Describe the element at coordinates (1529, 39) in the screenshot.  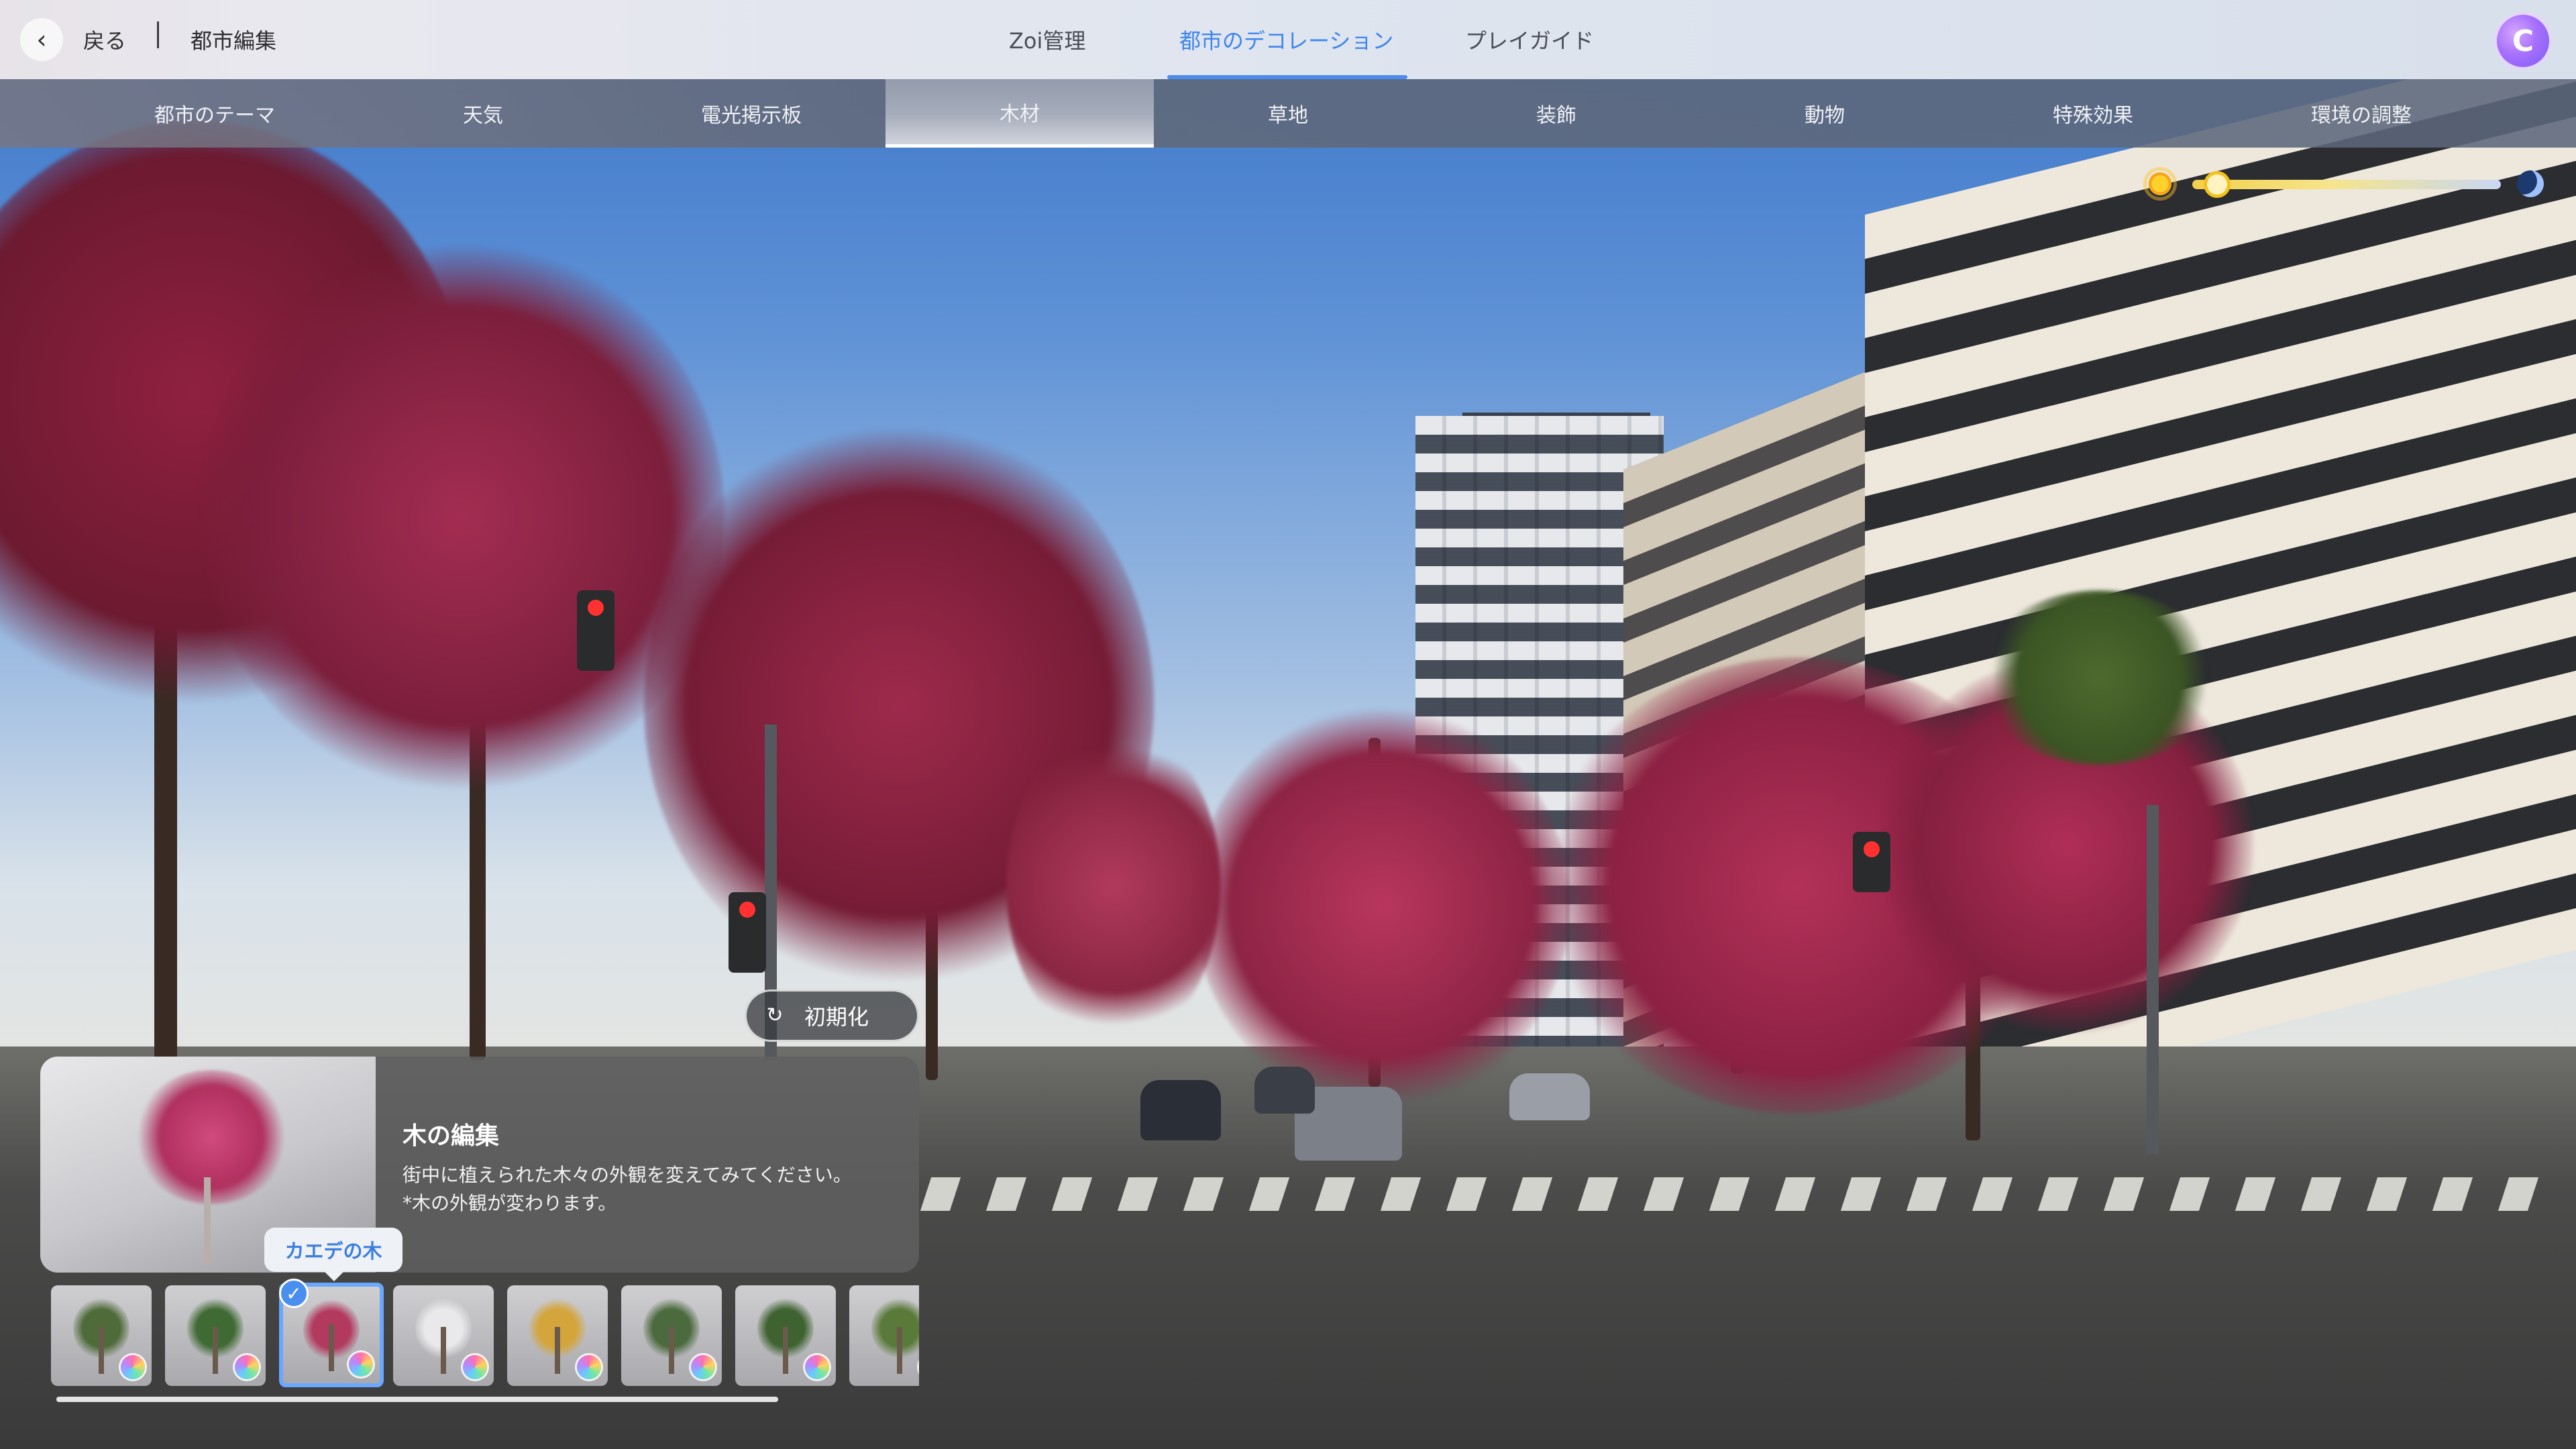
I see `tab-play-guide: プレイガイド` at that location.